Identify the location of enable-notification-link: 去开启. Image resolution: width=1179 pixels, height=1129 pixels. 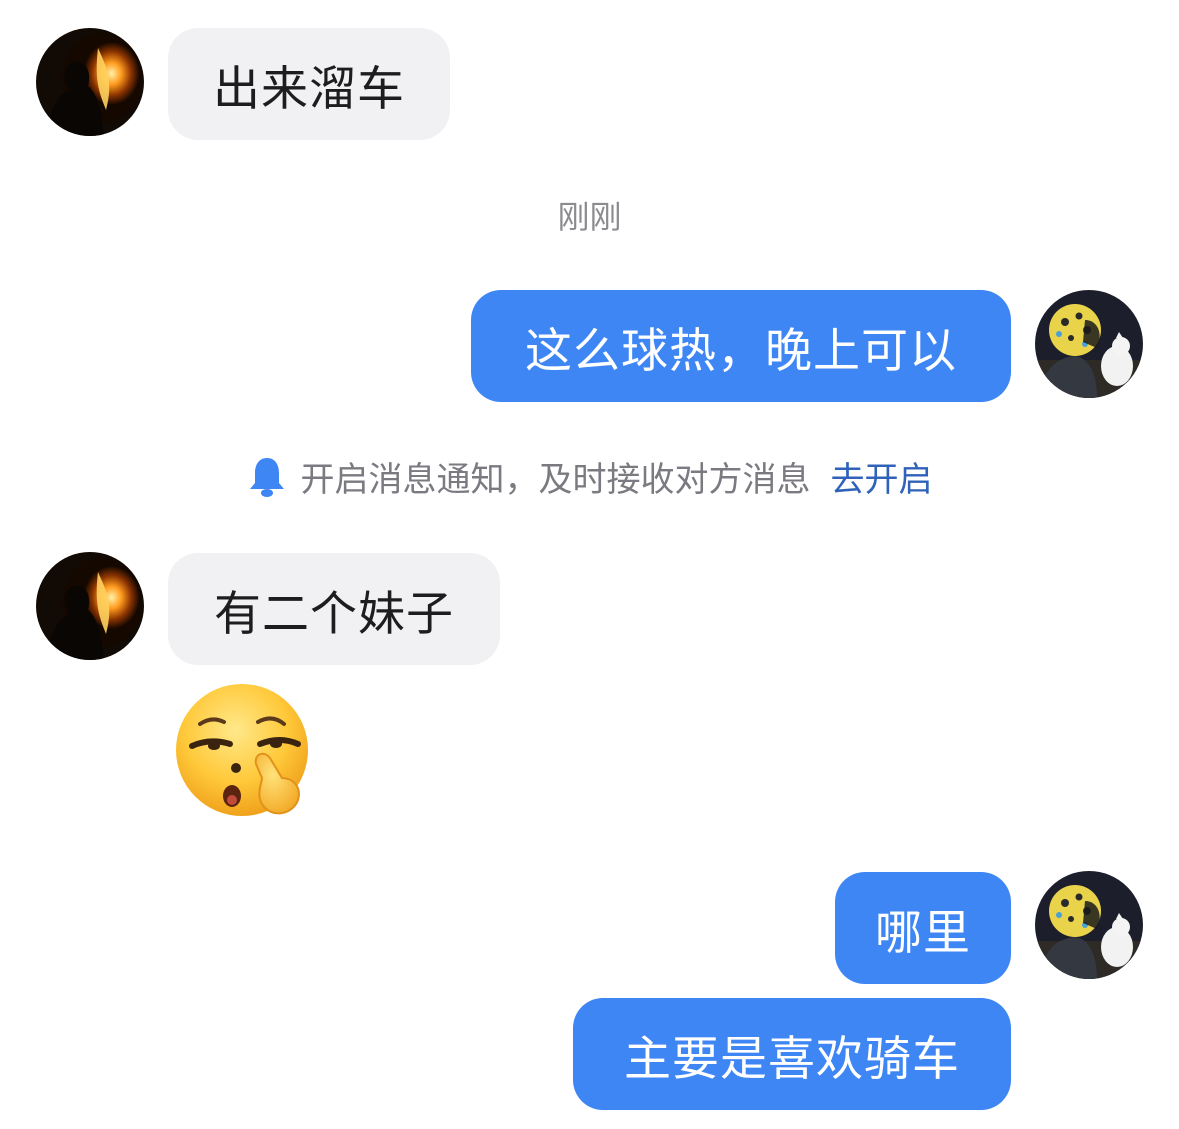
(882, 476).